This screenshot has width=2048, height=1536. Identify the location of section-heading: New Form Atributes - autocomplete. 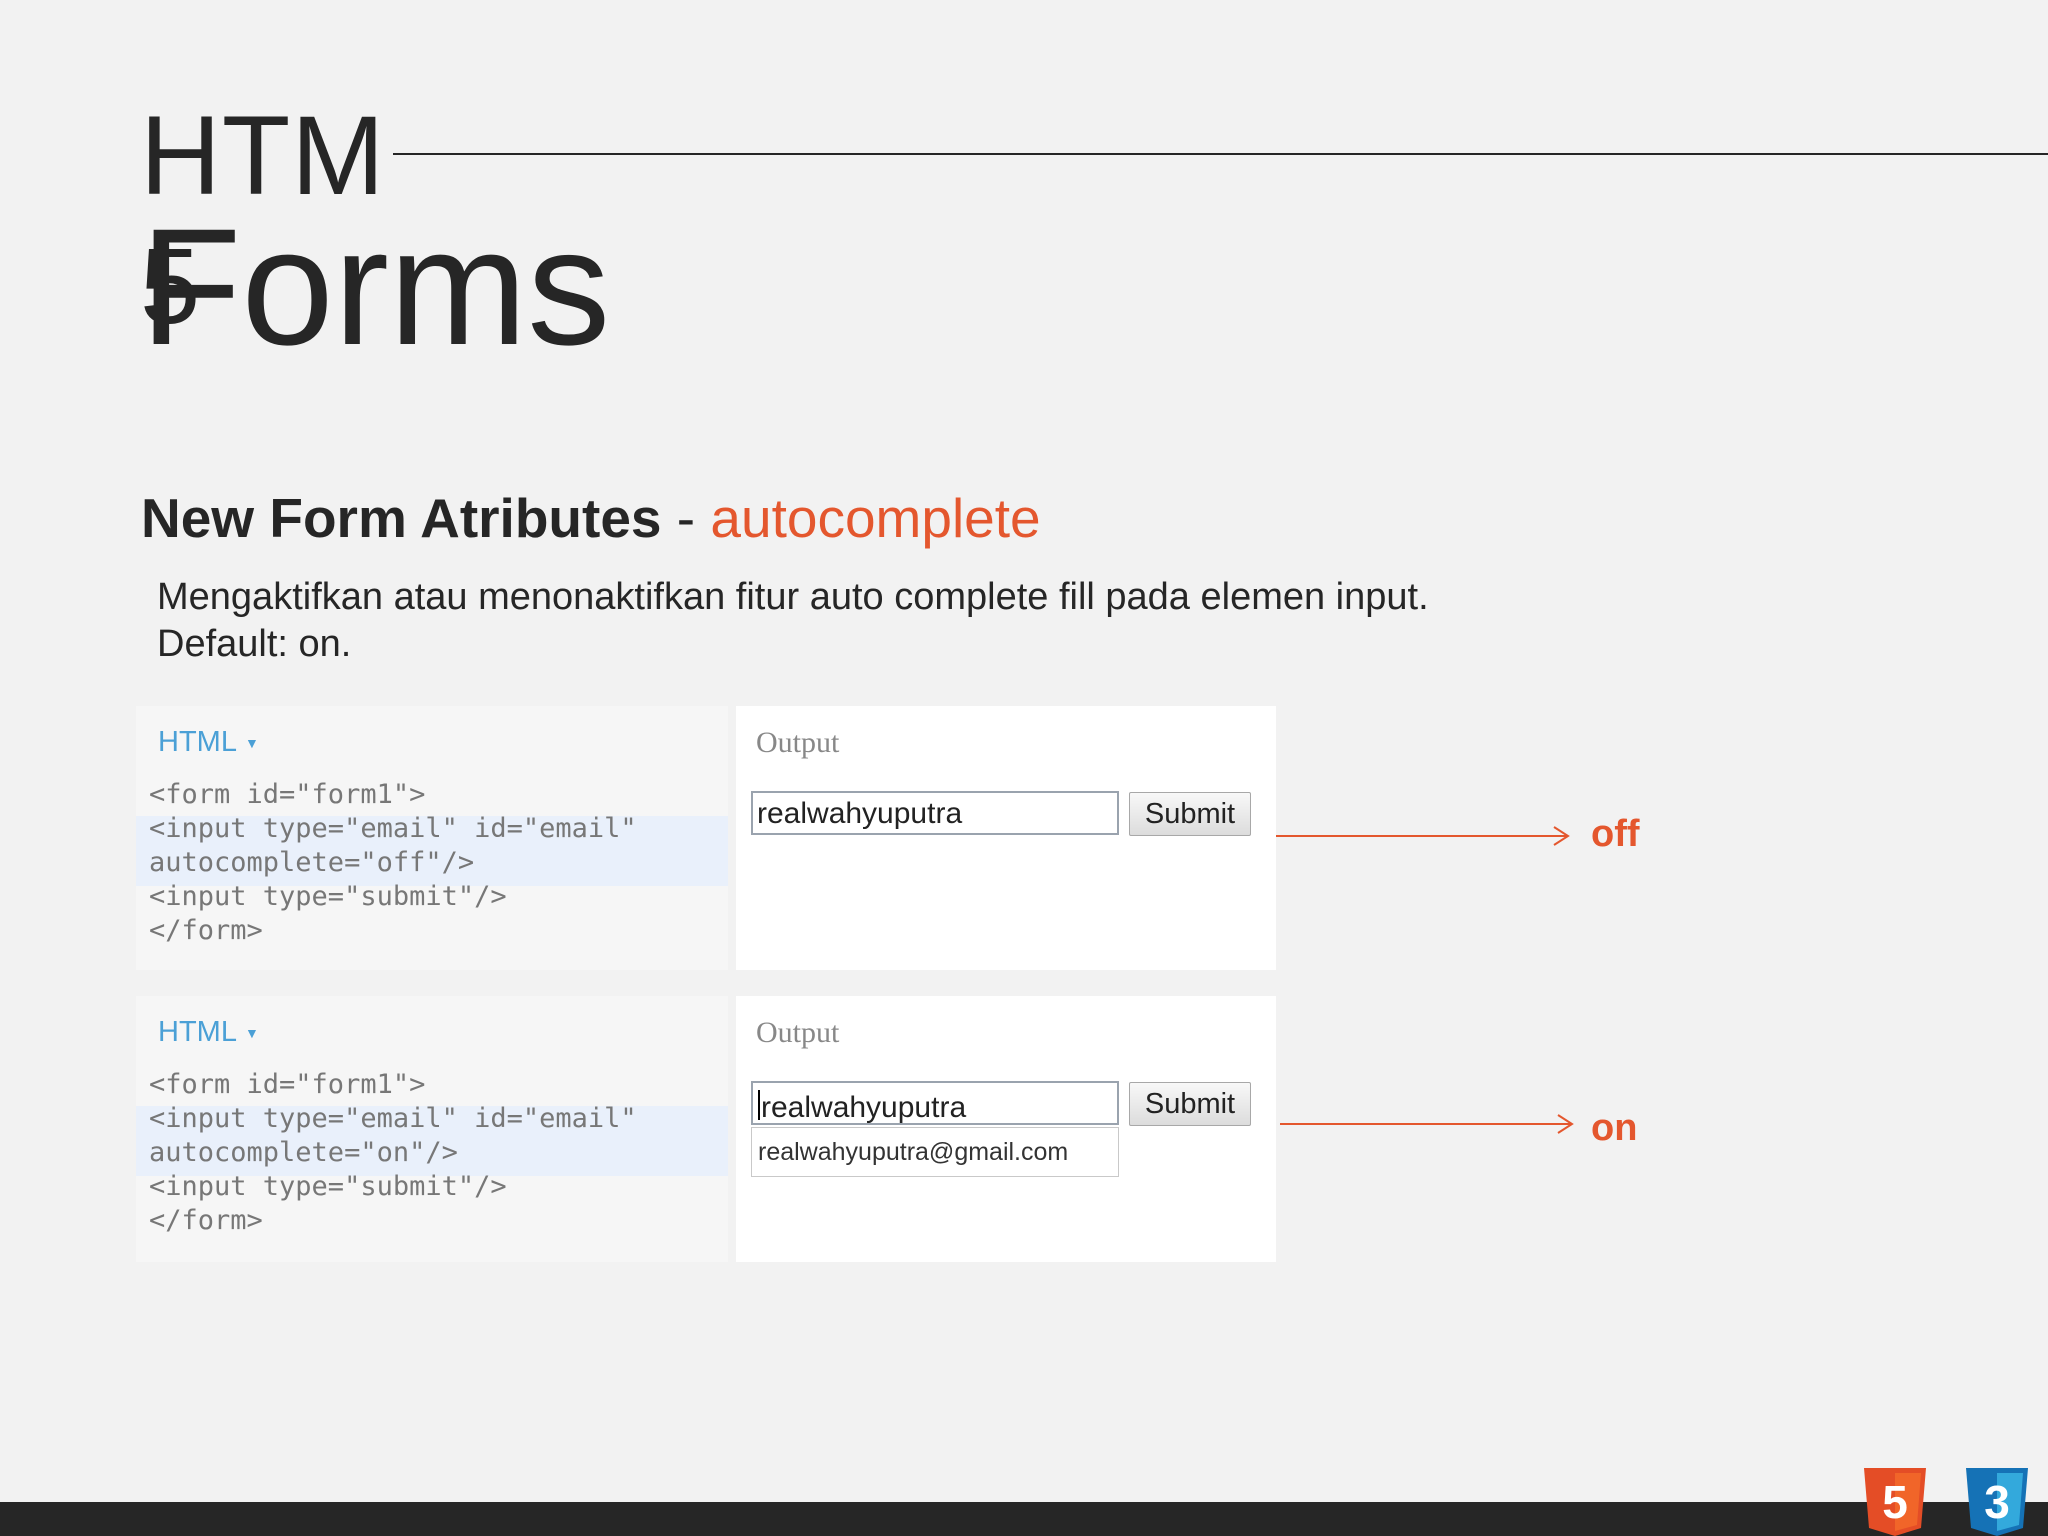
(591, 518).